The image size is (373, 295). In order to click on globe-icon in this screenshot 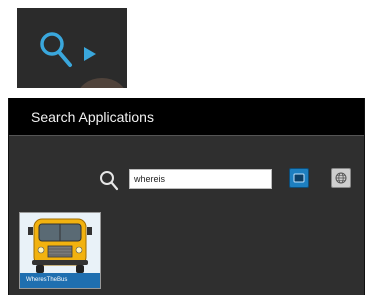, I will do `click(341, 178)`.